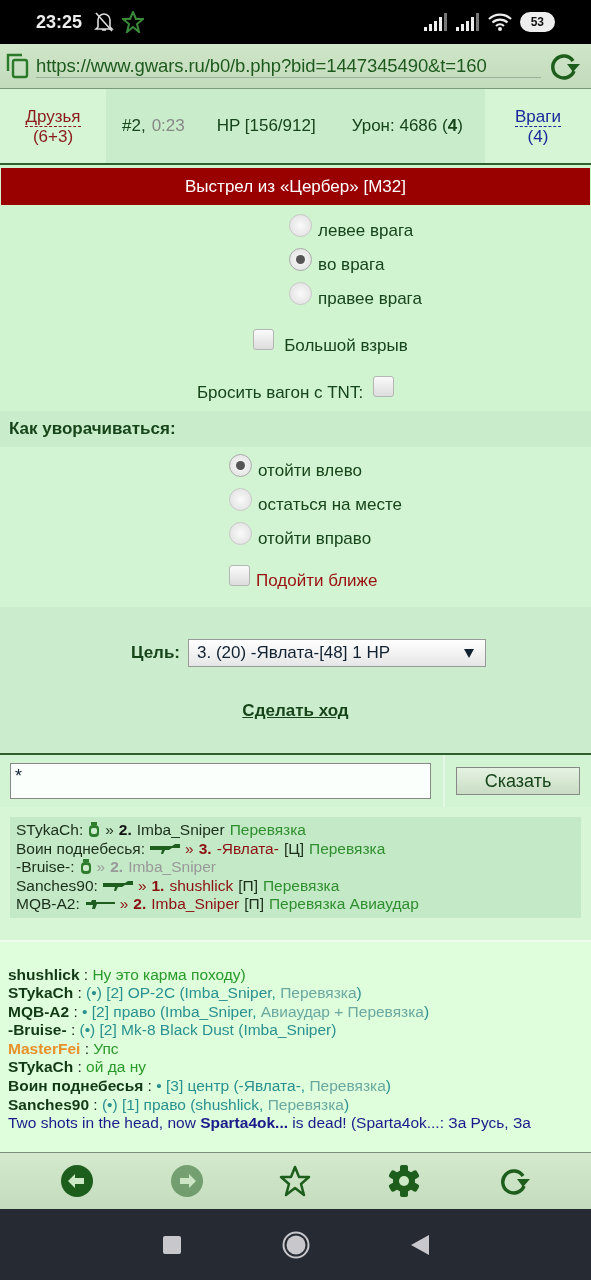 The width and height of the screenshot is (591, 1280). I want to click on system-message: Two shots in the head, now Sparta4ok... is dead! (Sparta4ok...: За Русь, За, so click(270, 1123).